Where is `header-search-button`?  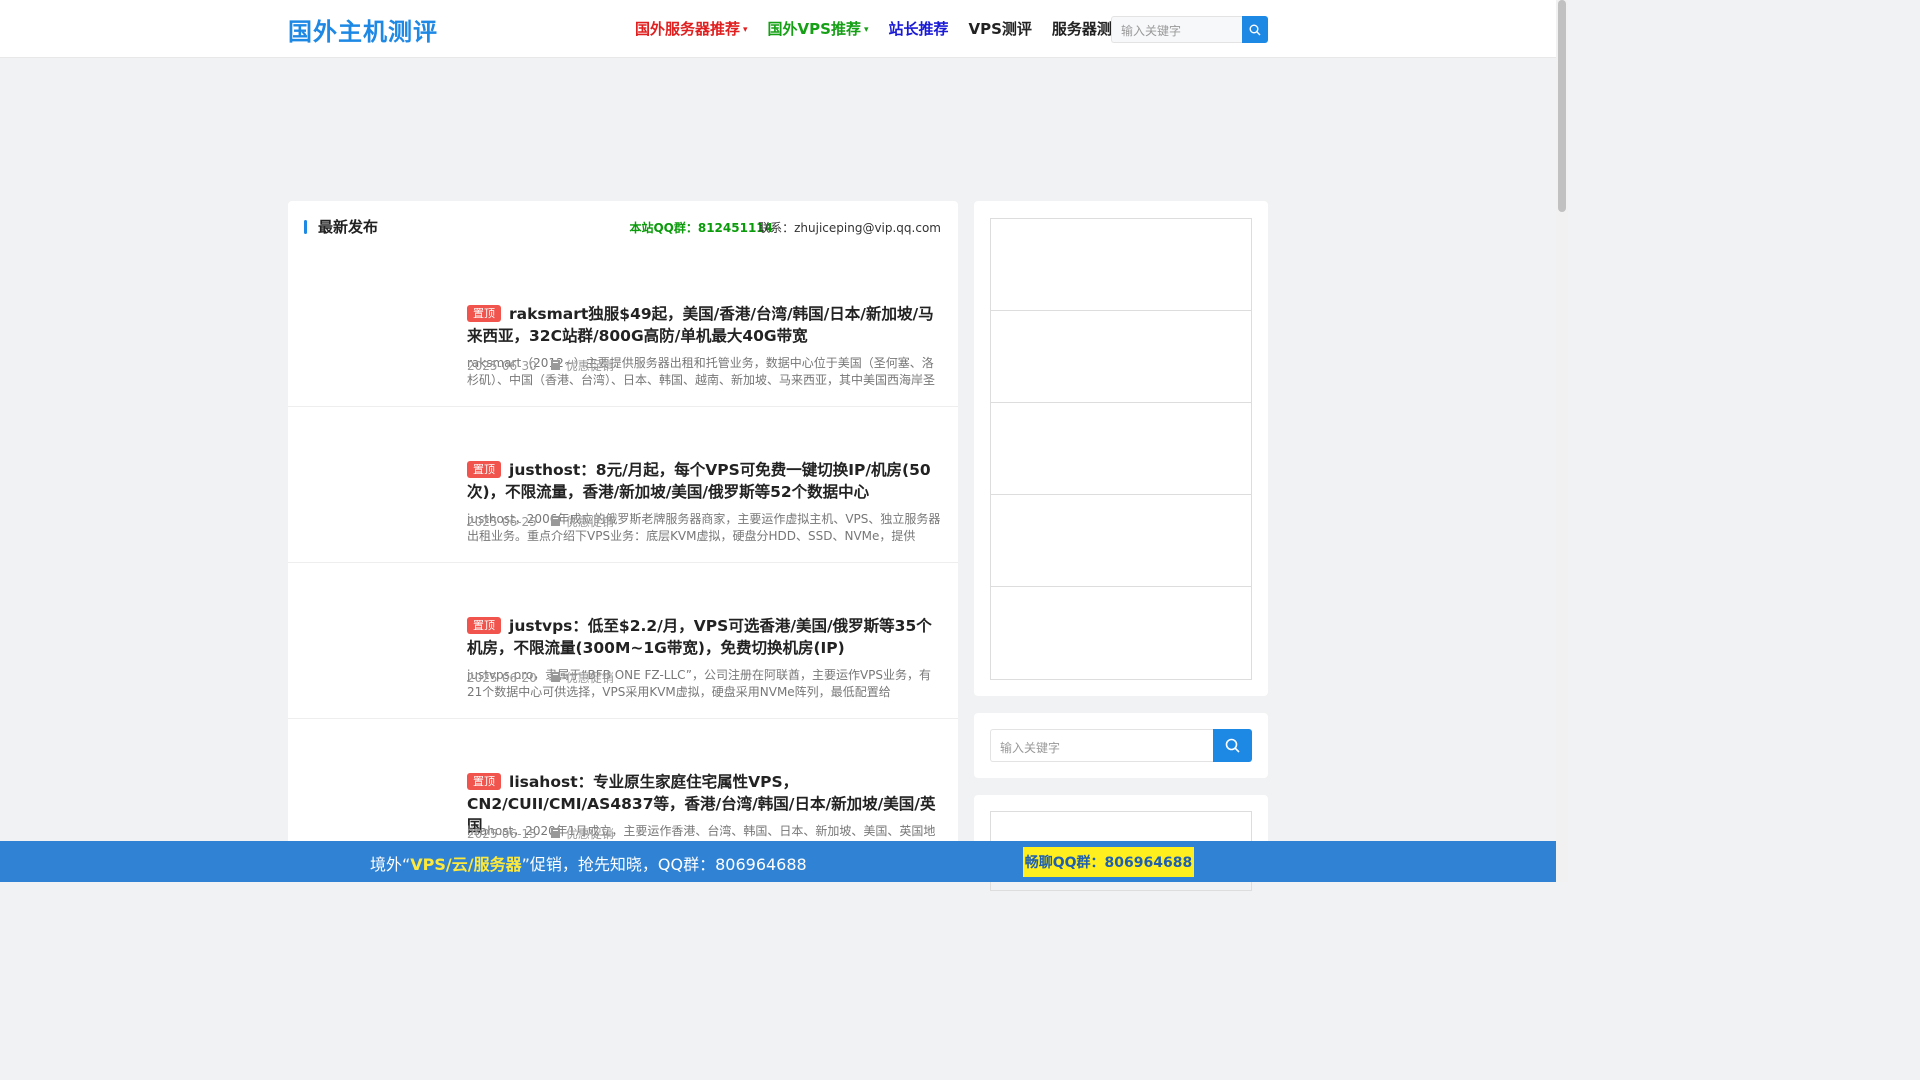 header-search-button is located at coordinates (1255, 29).